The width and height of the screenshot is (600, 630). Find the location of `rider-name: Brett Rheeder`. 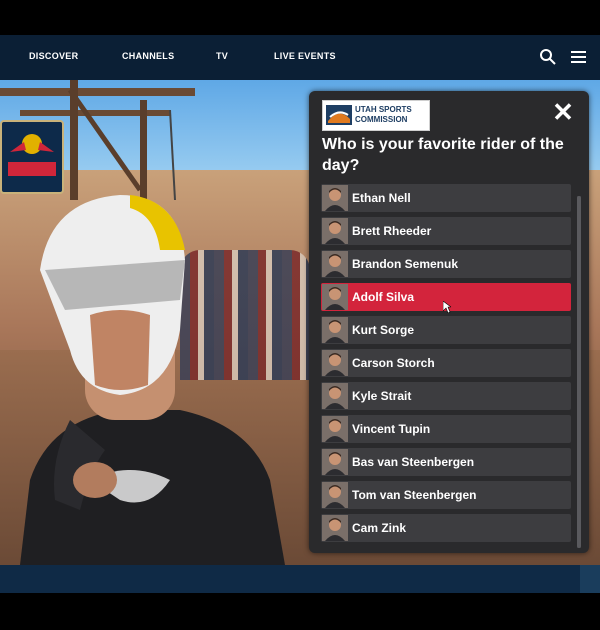

rider-name: Brett Rheeder is located at coordinates (392, 231).